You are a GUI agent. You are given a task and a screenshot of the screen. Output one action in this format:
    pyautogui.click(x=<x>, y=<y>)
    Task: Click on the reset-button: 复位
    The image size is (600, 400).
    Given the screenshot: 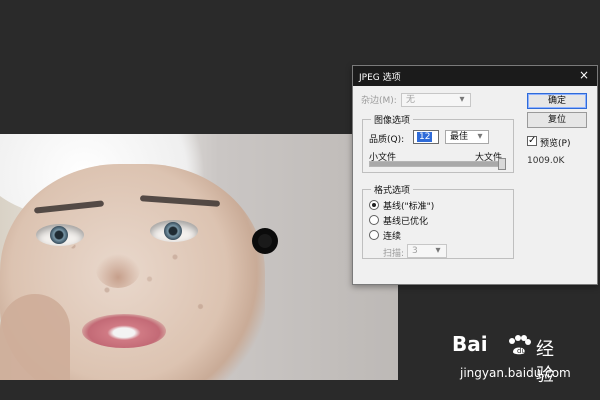 What is the action you would take?
    pyautogui.click(x=557, y=120)
    